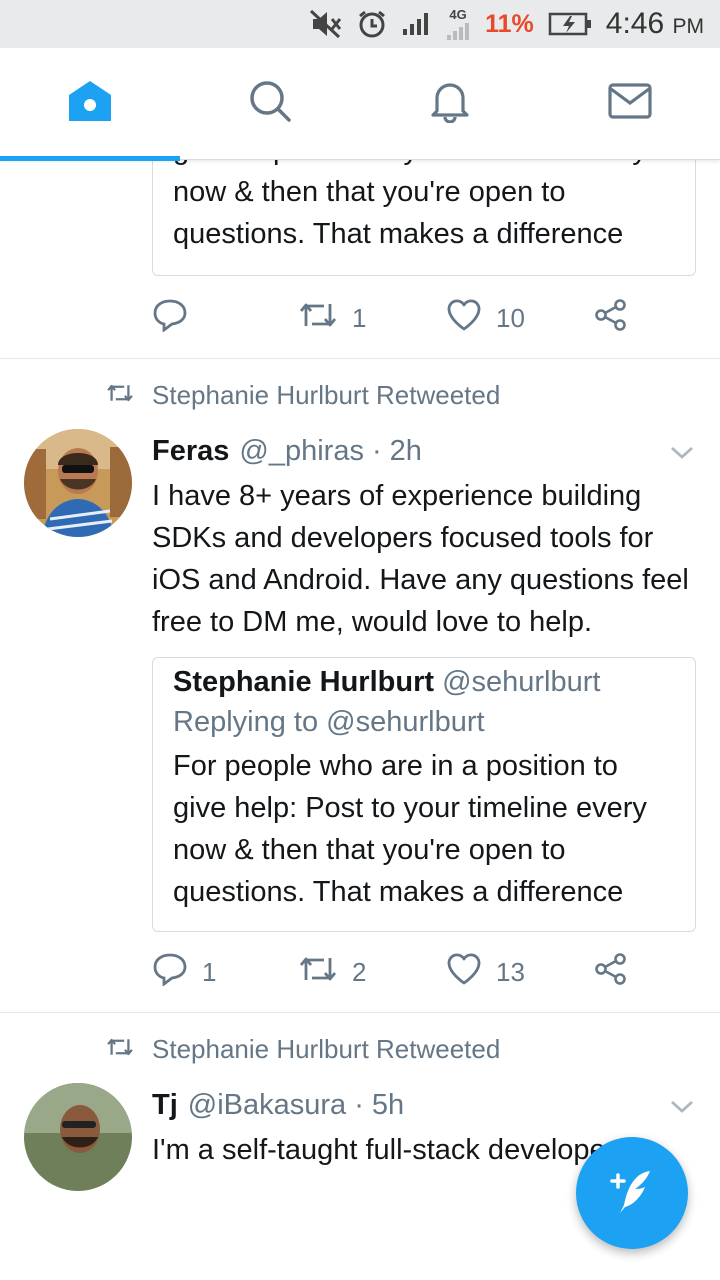  I want to click on reply-count: 1, so click(209, 971).